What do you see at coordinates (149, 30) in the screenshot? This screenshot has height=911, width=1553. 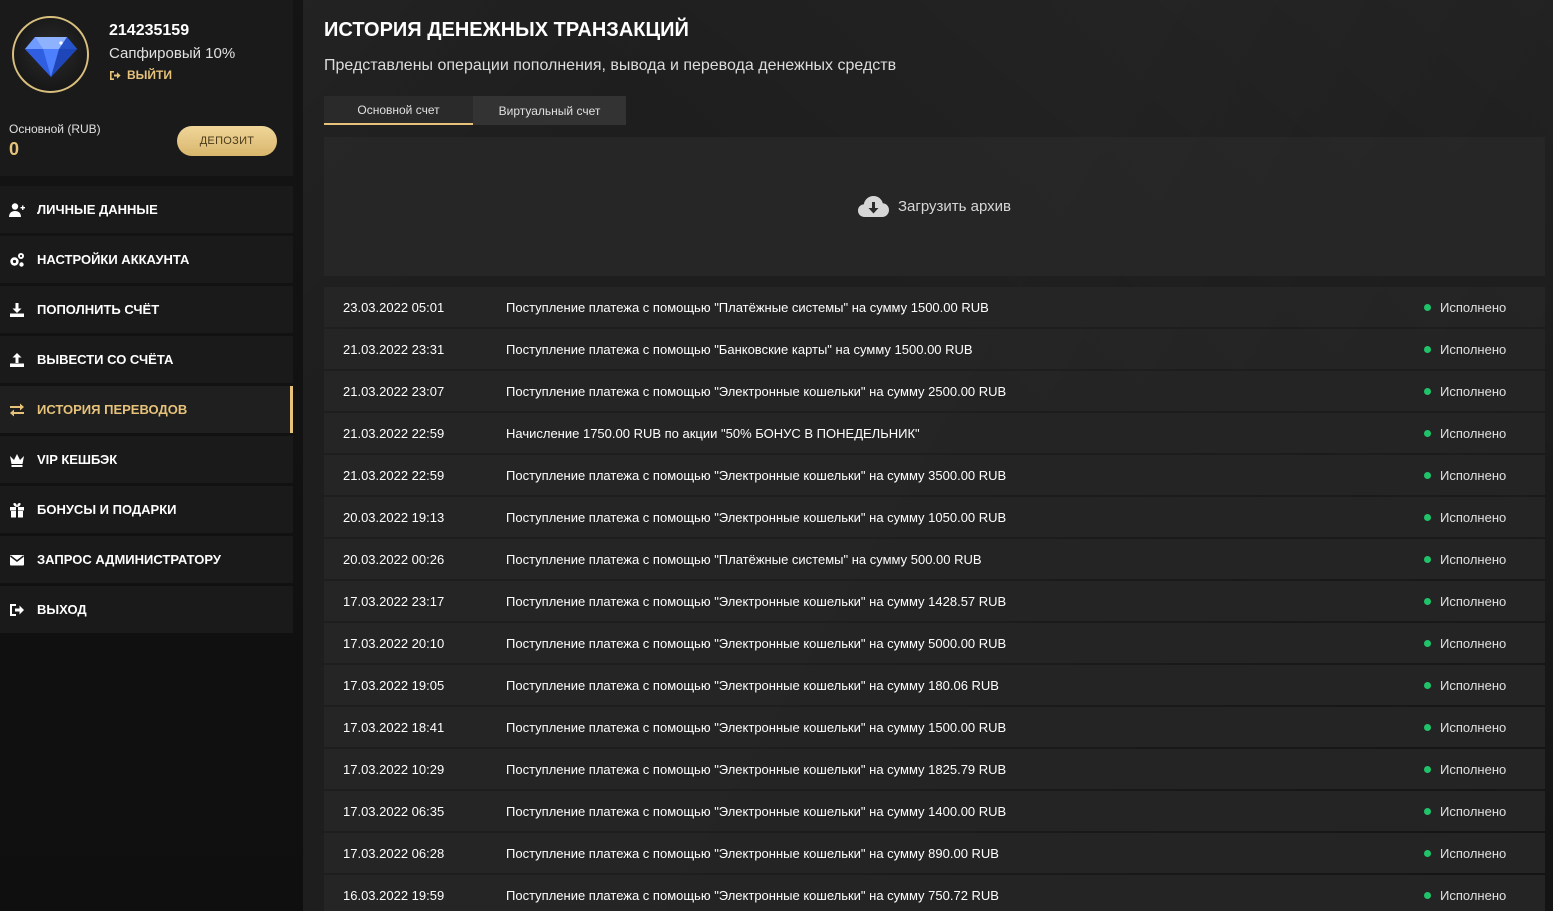 I see `user-id: 214235159` at bounding box center [149, 30].